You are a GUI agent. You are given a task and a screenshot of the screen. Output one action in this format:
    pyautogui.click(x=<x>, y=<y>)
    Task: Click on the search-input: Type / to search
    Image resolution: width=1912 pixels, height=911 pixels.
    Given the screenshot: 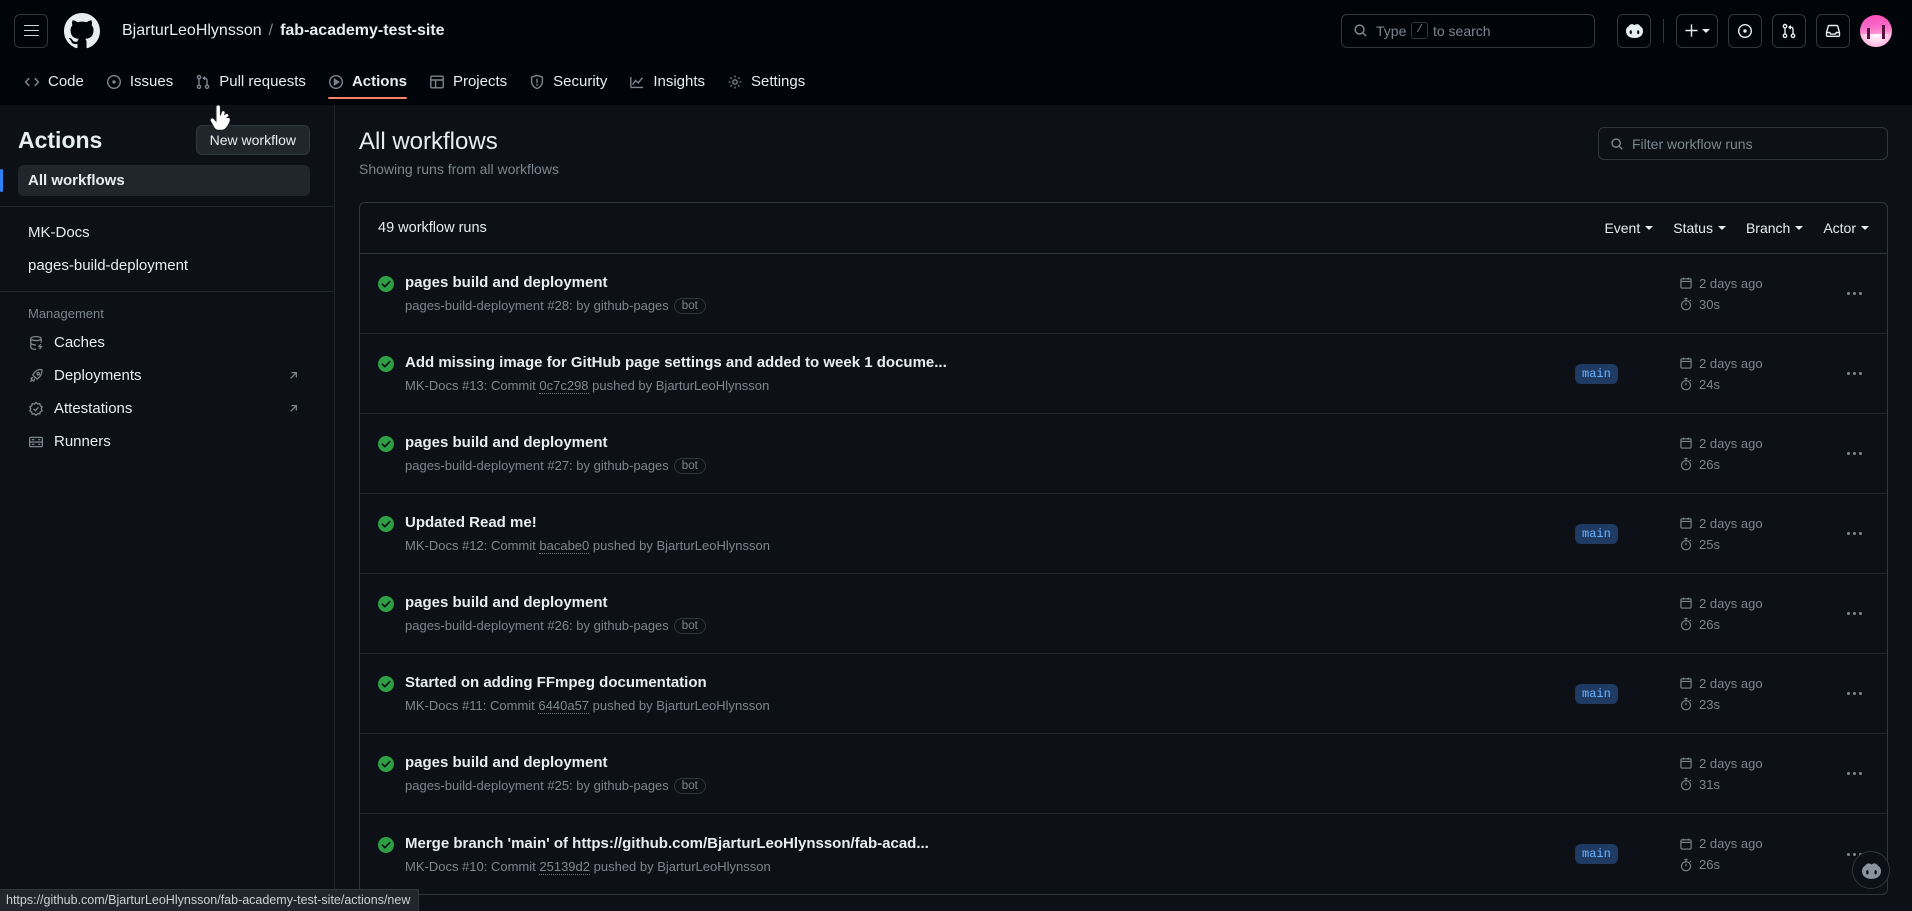 What is the action you would take?
    pyautogui.click(x=1468, y=30)
    